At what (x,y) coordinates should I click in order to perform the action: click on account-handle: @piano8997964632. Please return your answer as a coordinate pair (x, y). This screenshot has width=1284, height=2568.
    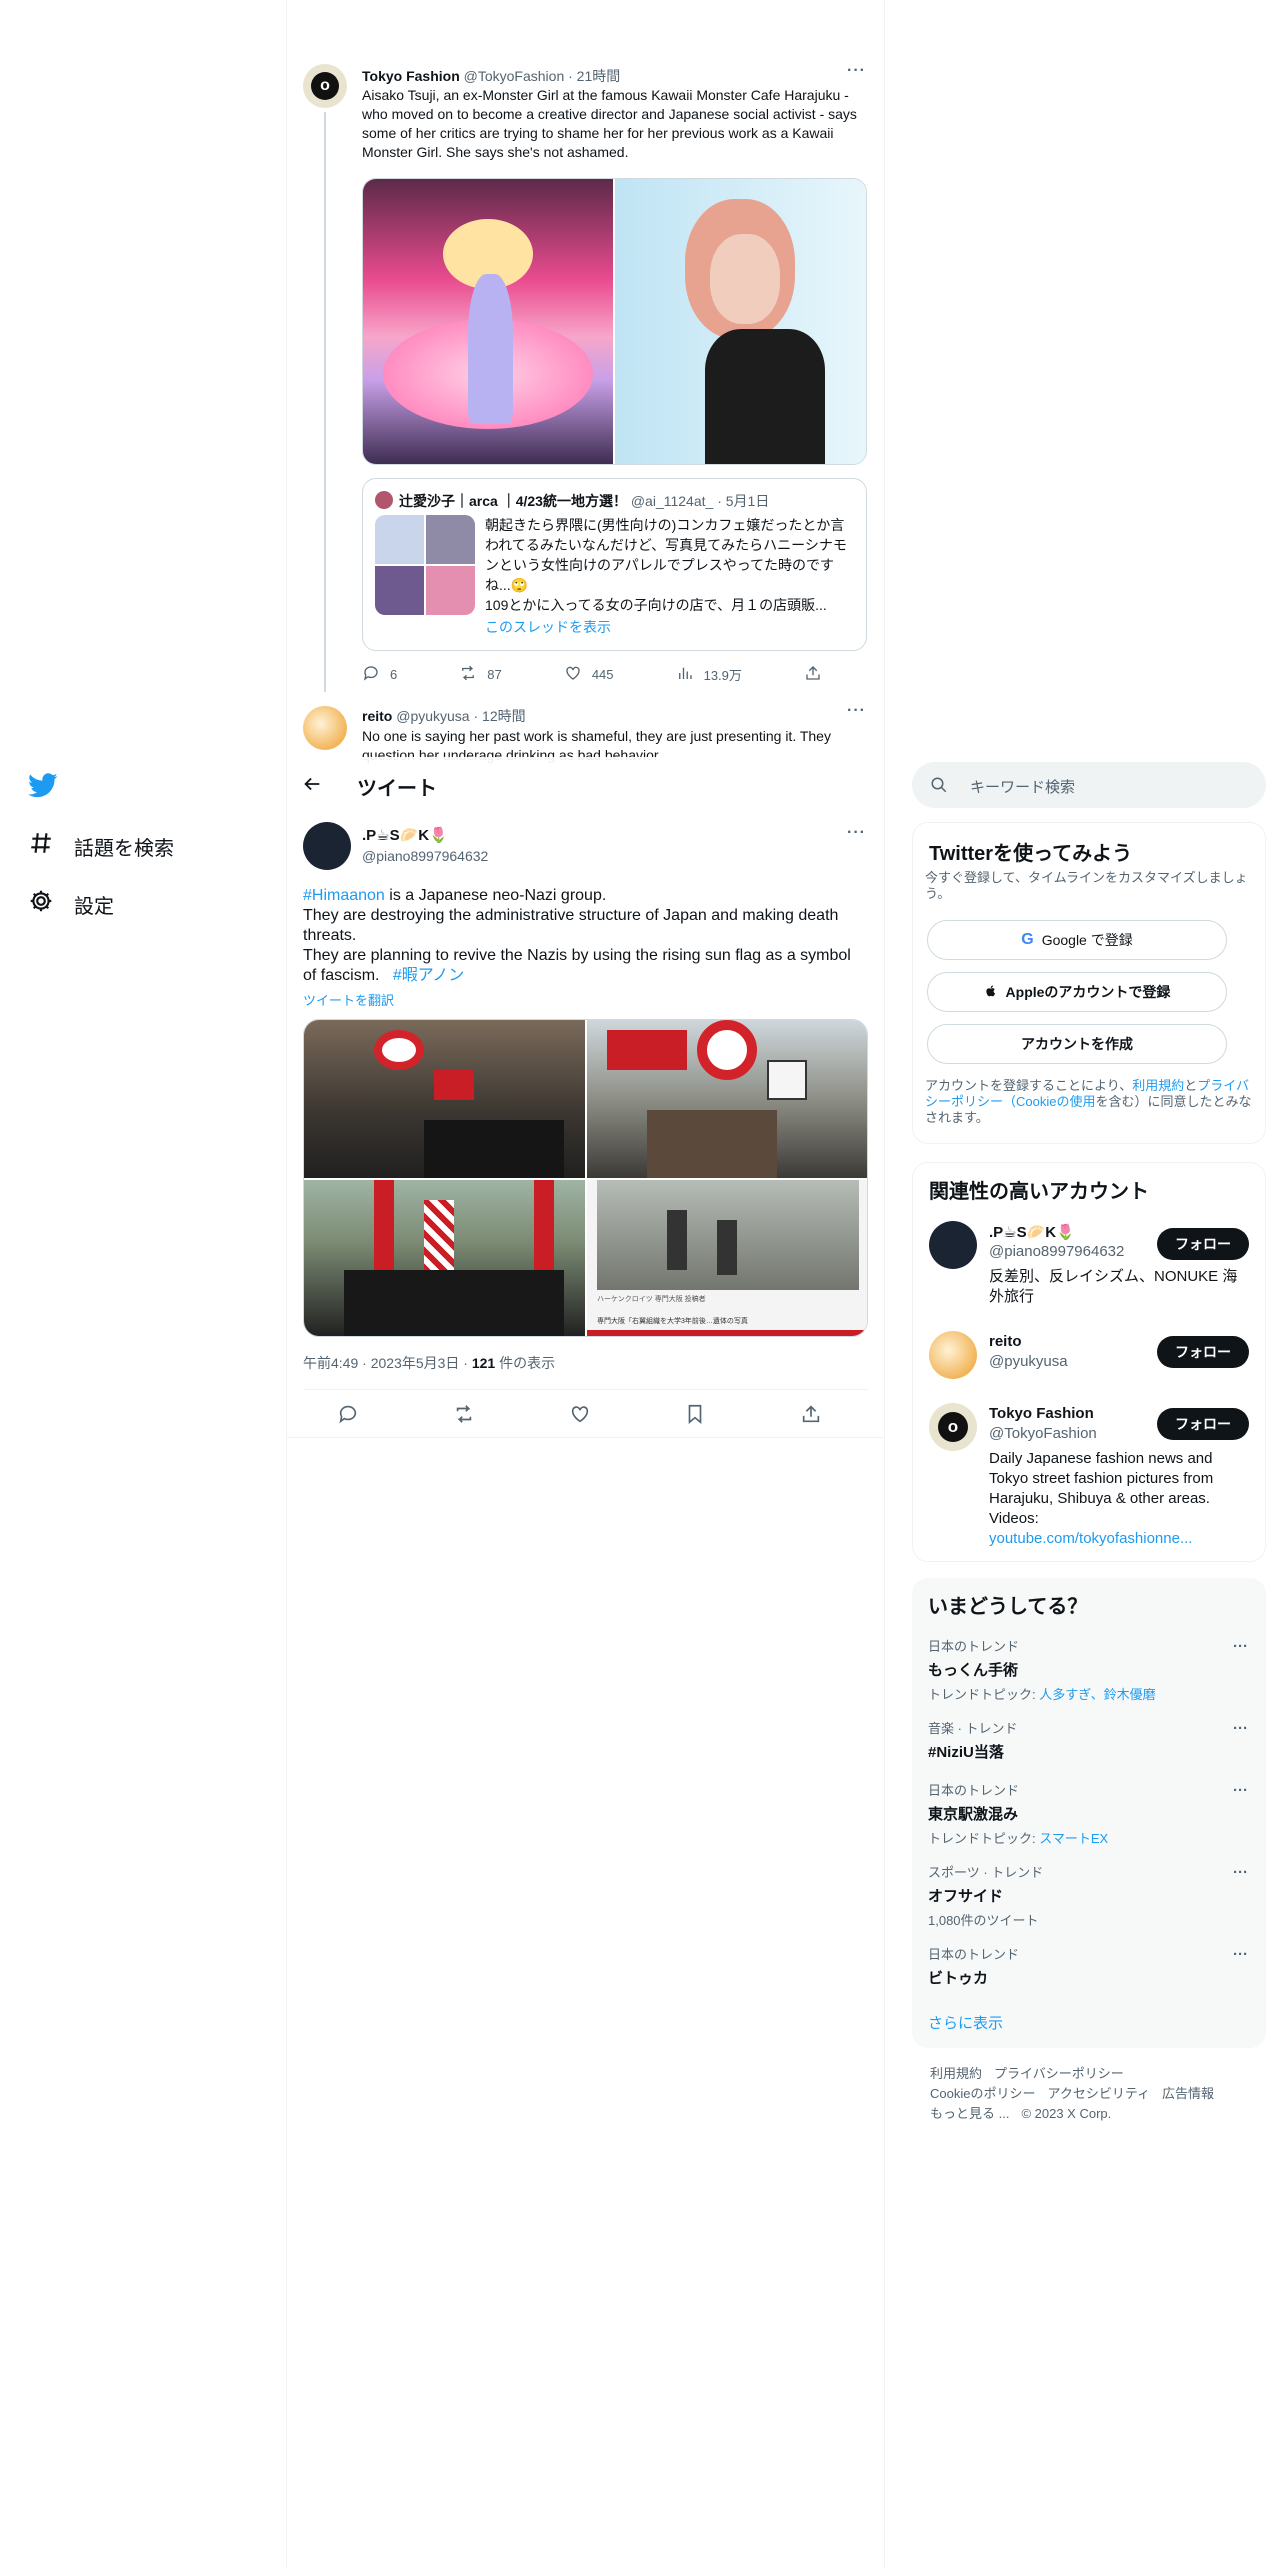
    Looking at the image, I should click on (1056, 1251).